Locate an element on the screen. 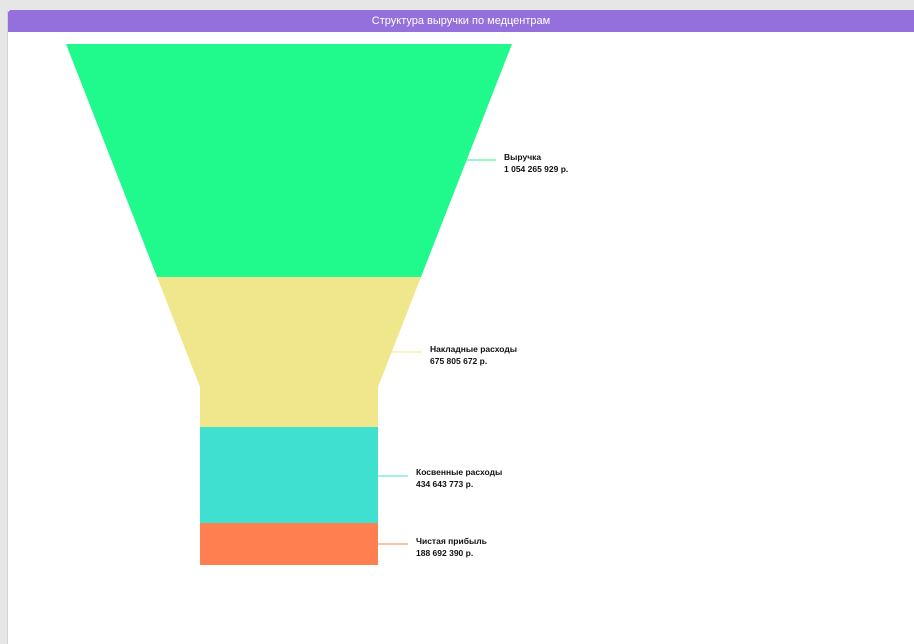 The width and height of the screenshot is (914, 644). stage-value-label: 675 805 672 р. is located at coordinates (458, 361).